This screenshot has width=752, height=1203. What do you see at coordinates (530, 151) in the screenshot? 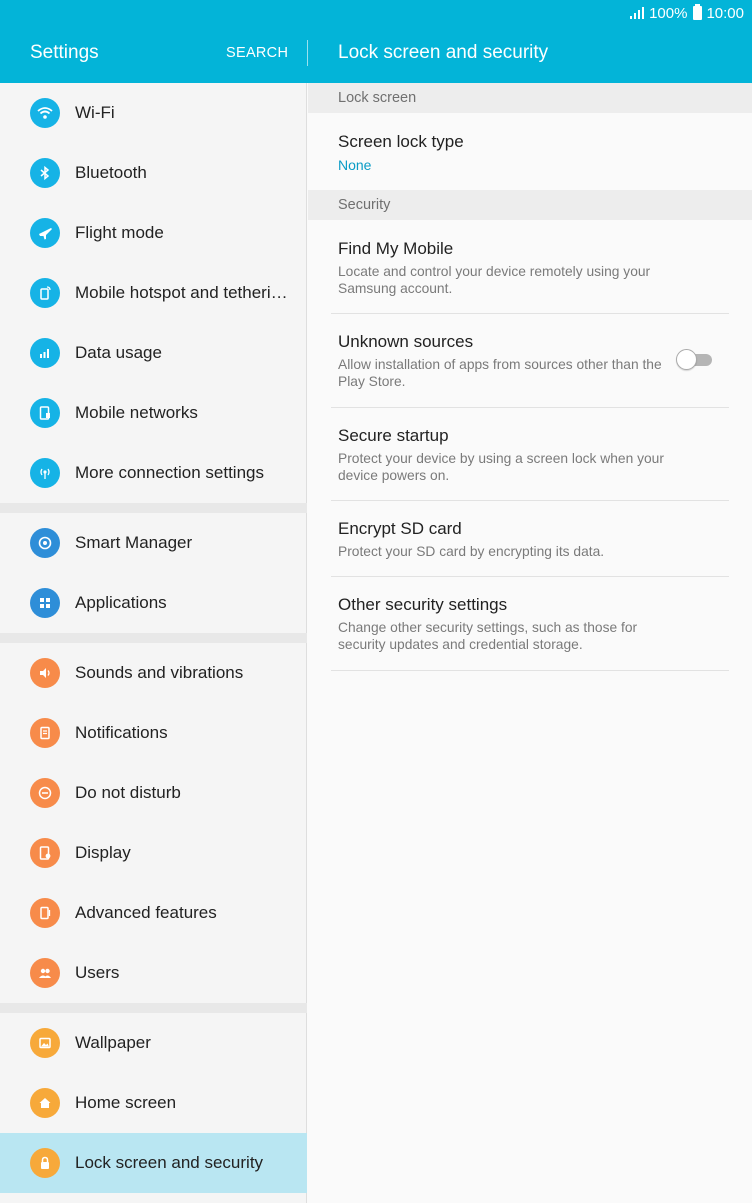
I see `screen-lock-type-row: Screen lock type None` at bounding box center [530, 151].